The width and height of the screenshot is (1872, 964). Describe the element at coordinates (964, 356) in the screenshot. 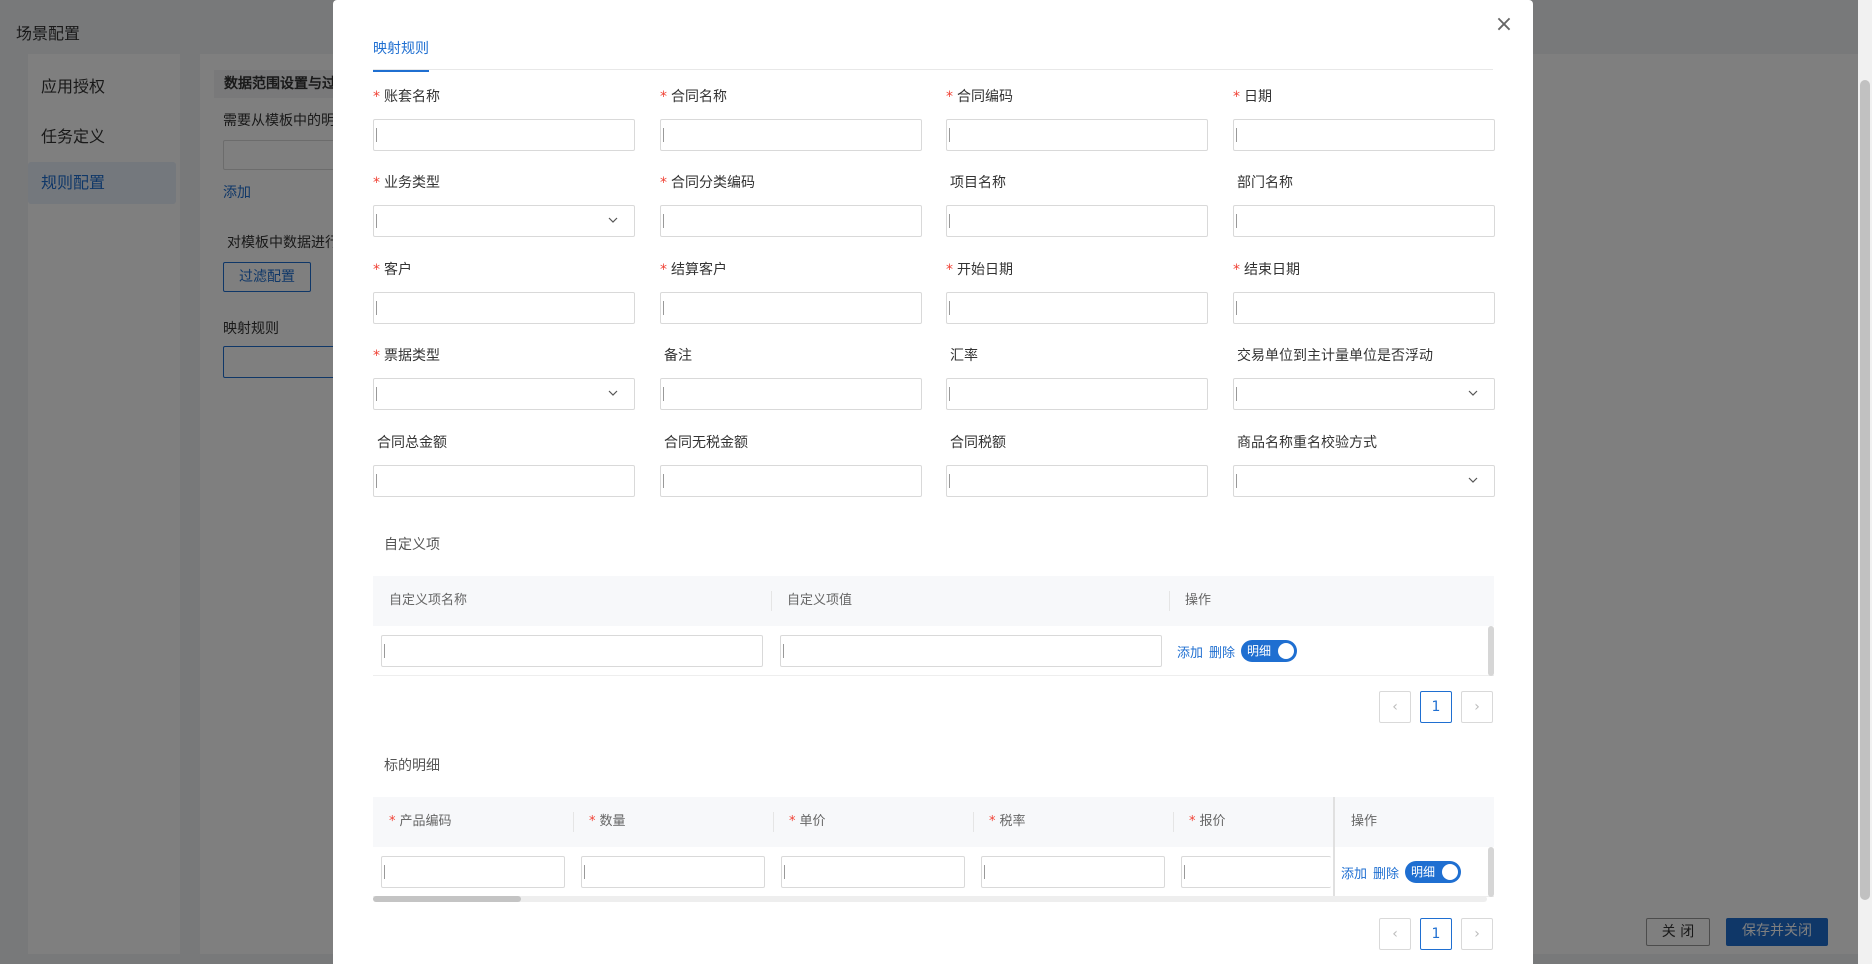

I see `field-label: 汇率` at that location.